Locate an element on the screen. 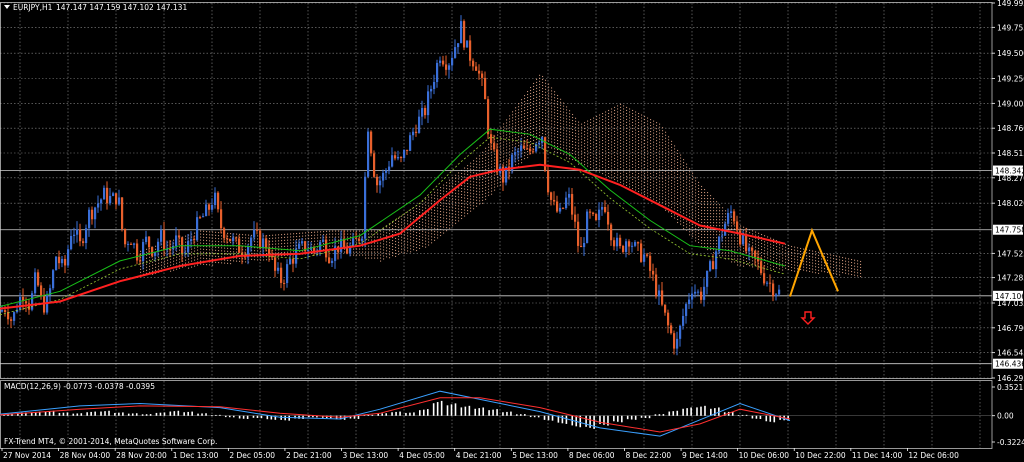  price-tag-label: 147.758 is located at coordinates (1009, 230).